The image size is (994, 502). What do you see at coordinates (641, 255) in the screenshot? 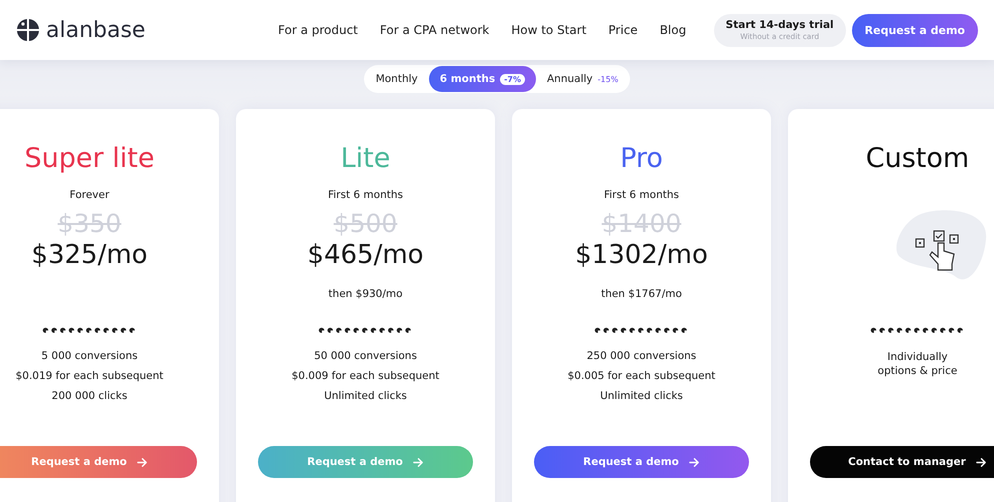
I see `plan-price: $1302/mo` at bounding box center [641, 255].